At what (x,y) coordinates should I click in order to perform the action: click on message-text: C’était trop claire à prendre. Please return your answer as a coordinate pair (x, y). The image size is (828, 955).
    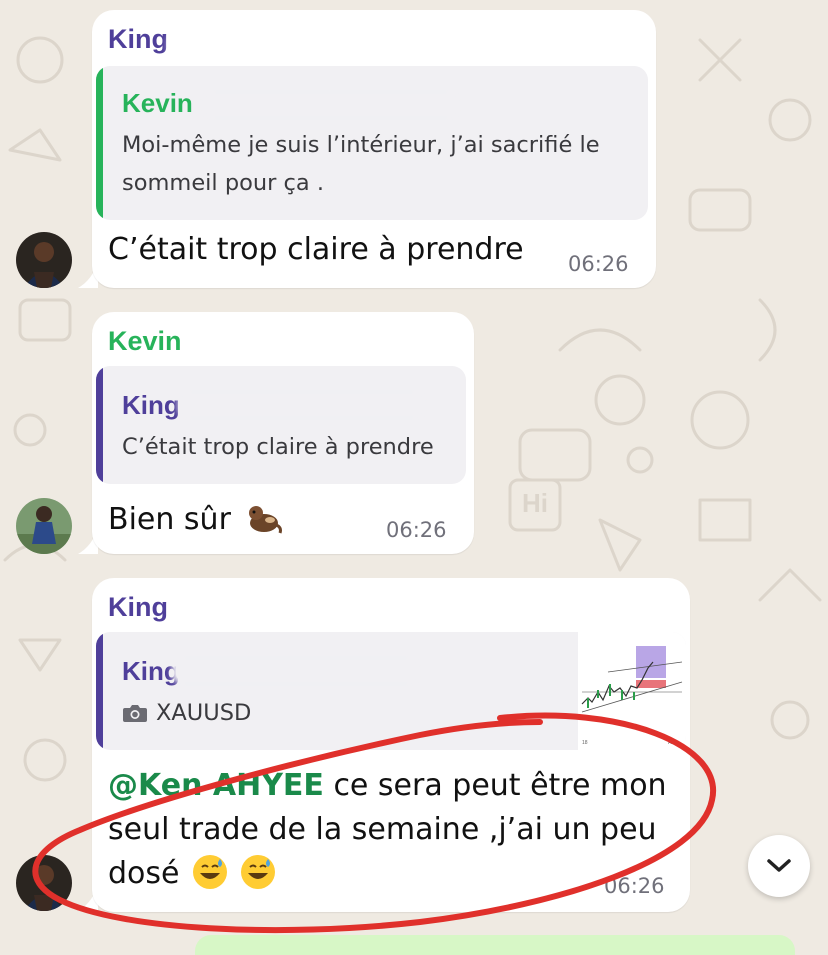
    Looking at the image, I should click on (316, 249).